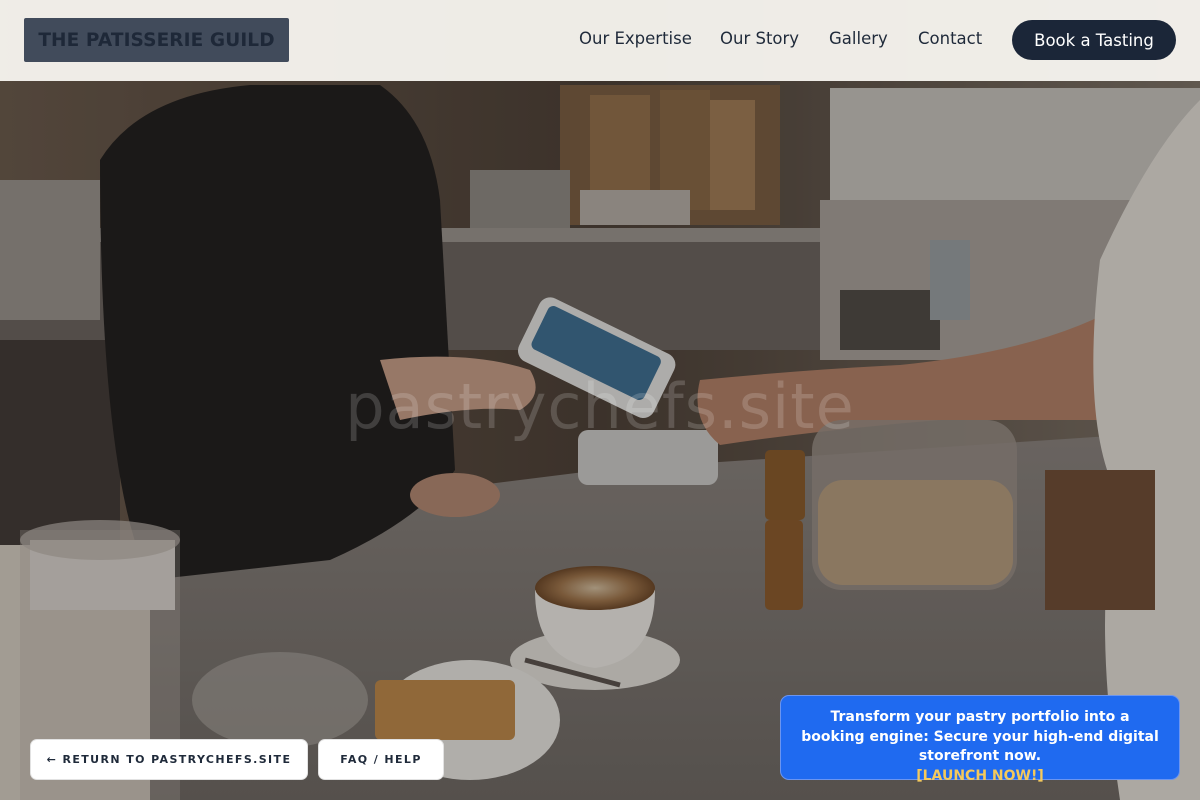  I want to click on watermark-text: pastrychefs.site, so click(600, 406).